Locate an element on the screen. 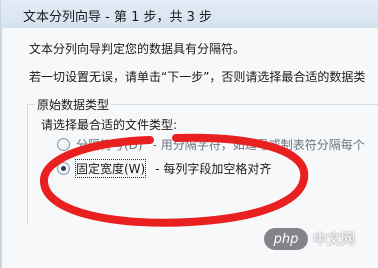 This screenshot has width=378, height=268. group-legend: 原始数据类型 is located at coordinates (73, 104).